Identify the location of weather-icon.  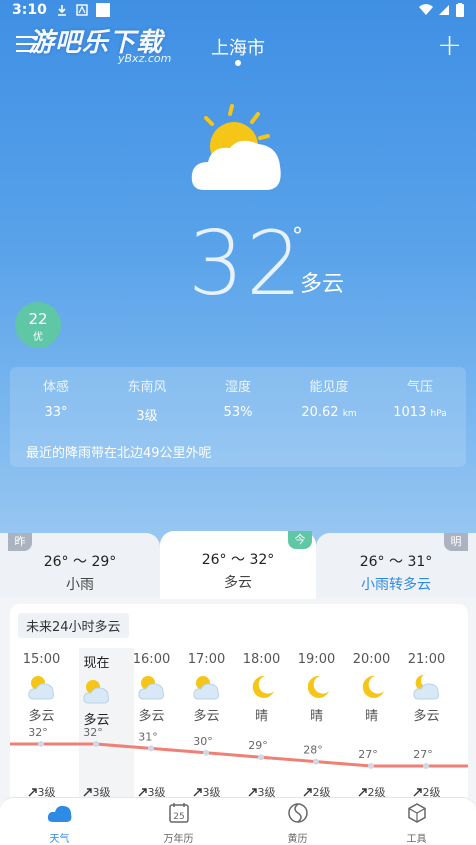
(59, 813).